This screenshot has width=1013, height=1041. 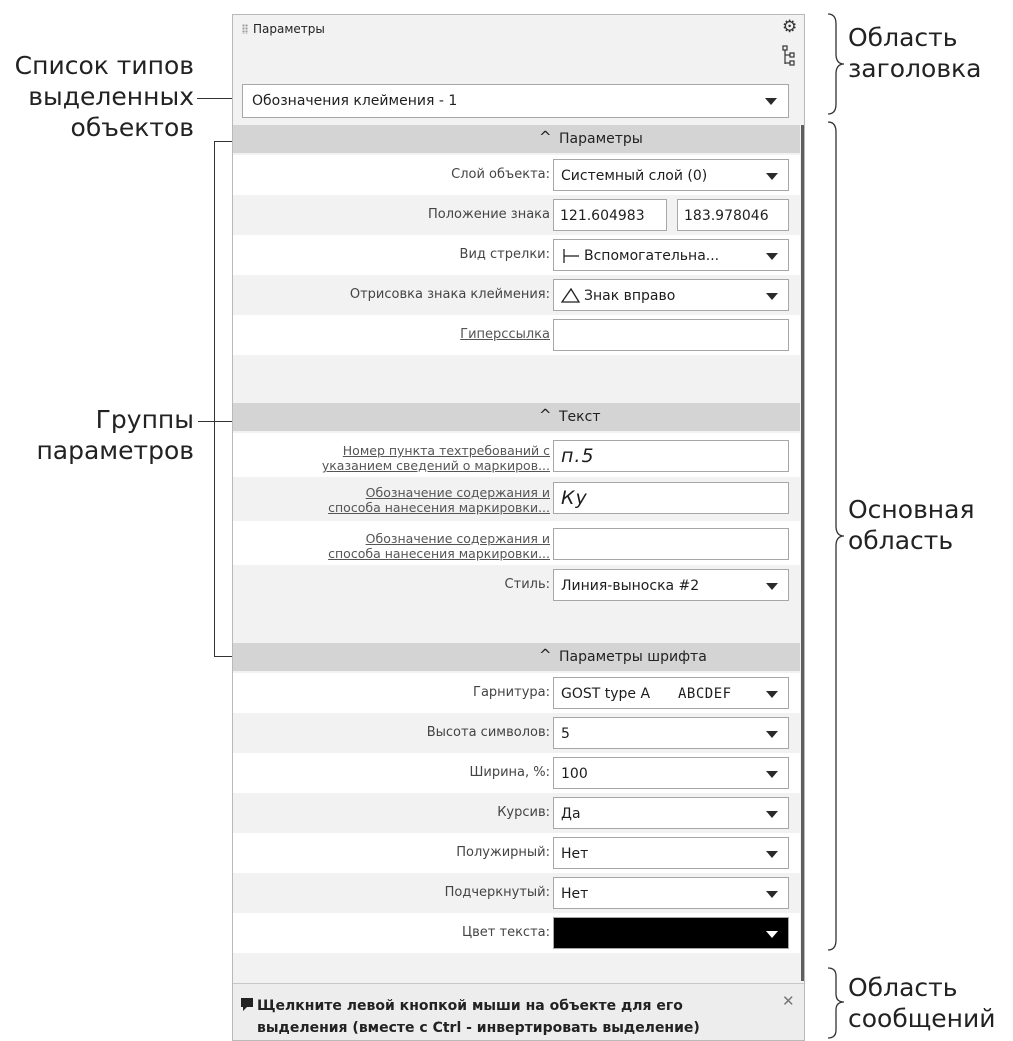 What do you see at coordinates (503, 852) in the screenshot?
I see `bold-label: Полужирный:` at bounding box center [503, 852].